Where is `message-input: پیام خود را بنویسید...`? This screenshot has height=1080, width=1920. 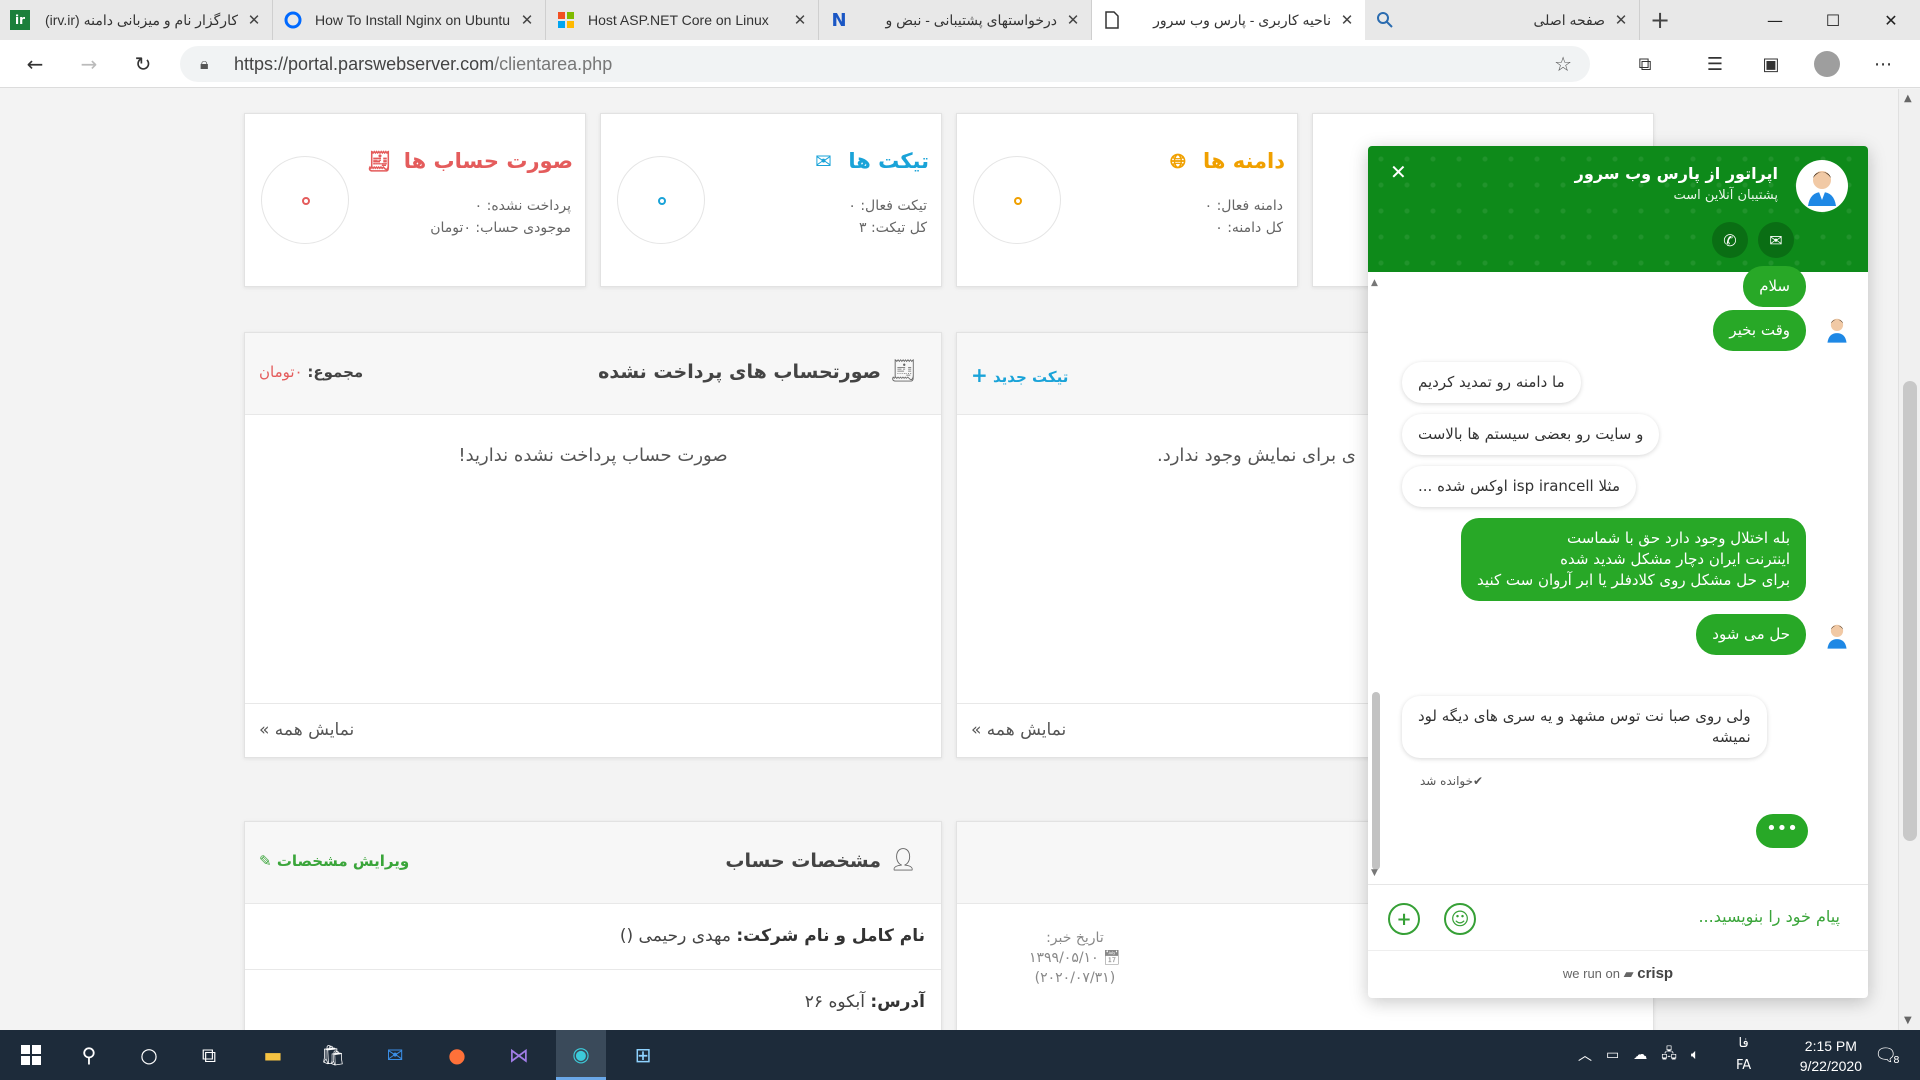
message-input: پیام خود را بنویسید... is located at coordinates (1769, 916).